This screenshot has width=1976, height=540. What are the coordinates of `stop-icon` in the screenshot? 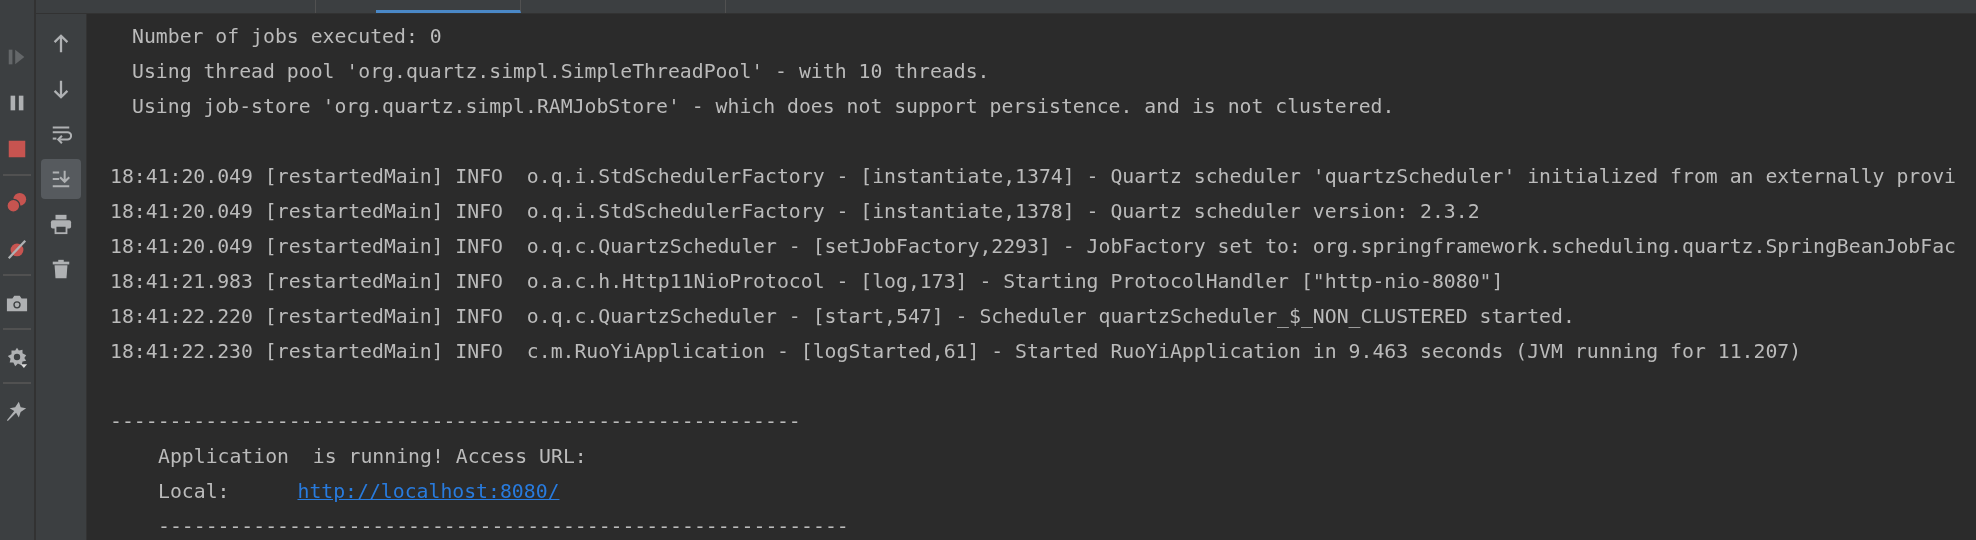 It's located at (17, 149).